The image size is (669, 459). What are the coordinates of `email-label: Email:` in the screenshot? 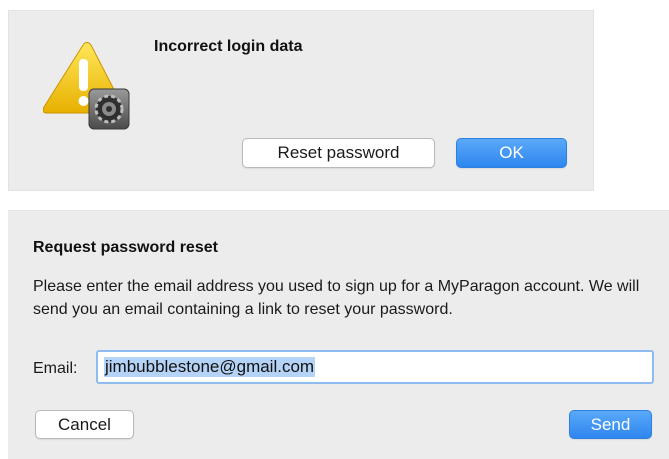 It's located at (55, 368).